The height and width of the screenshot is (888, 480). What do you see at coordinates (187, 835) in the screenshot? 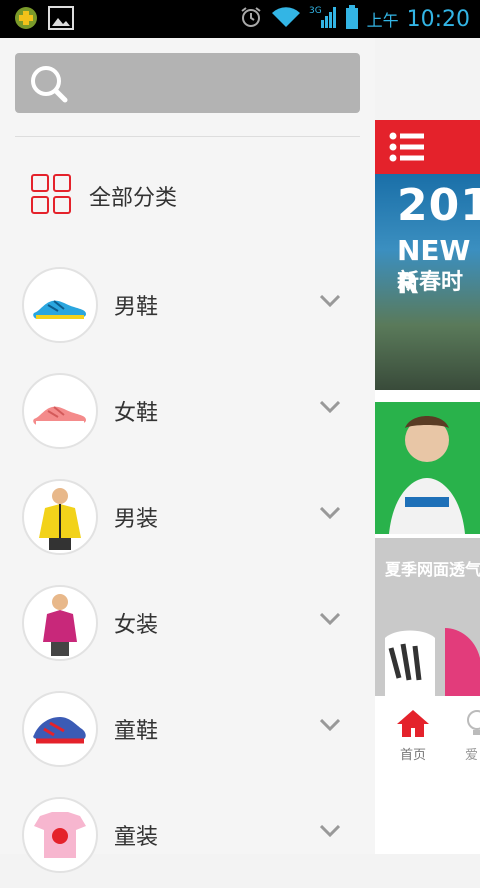
I see `category-item-kids-clothing: 童装` at bounding box center [187, 835].